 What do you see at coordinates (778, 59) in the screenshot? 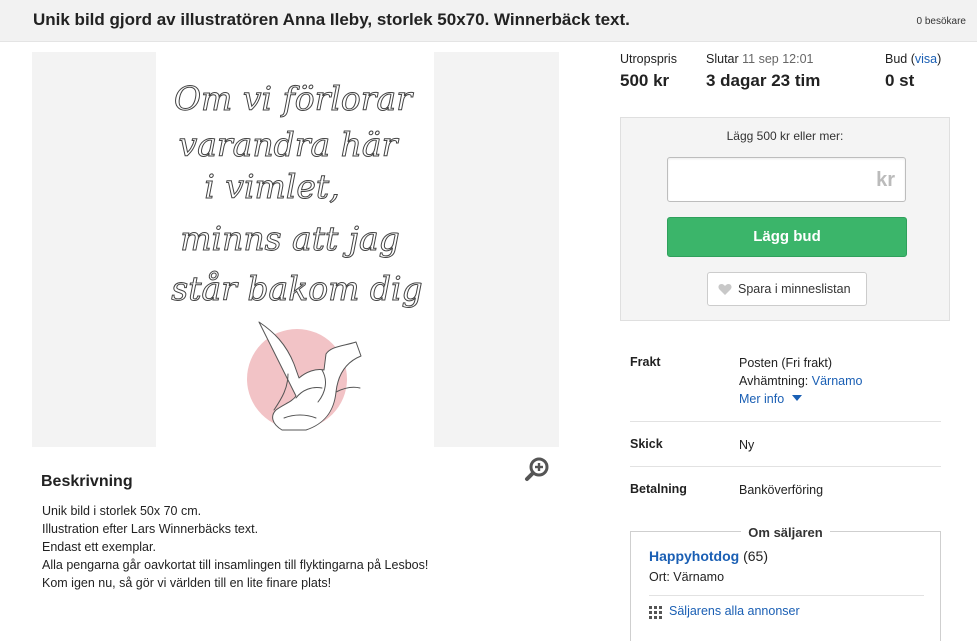
I see `auction-end-date: 11 sep 12:01` at bounding box center [778, 59].